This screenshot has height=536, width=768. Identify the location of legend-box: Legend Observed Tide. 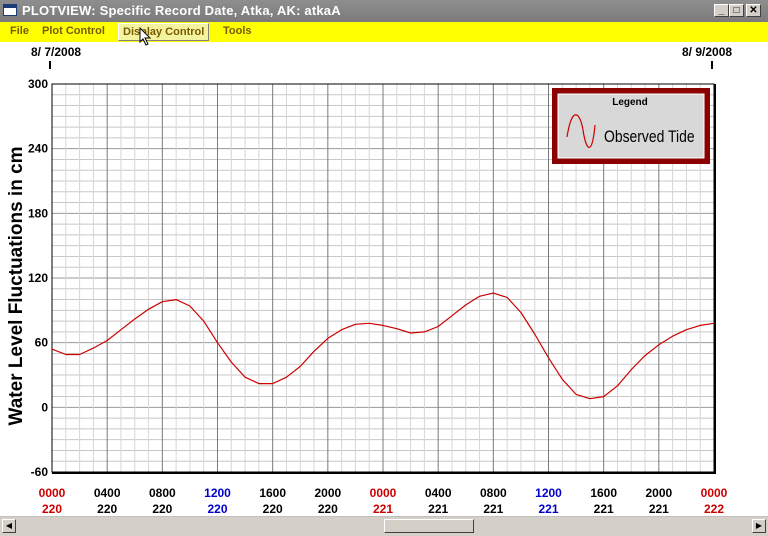
(631, 126).